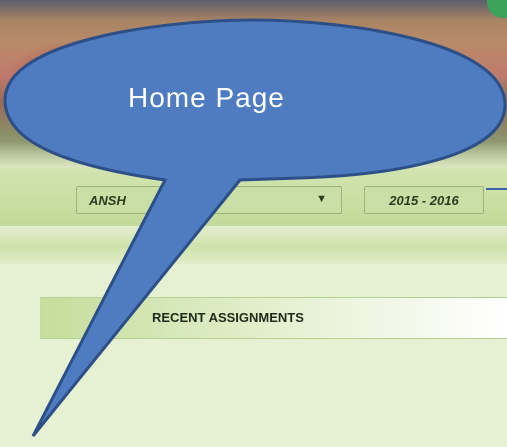 The width and height of the screenshot is (507, 447). What do you see at coordinates (206, 97) in the screenshot?
I see `callout-text: Home Page` at bounding box center [206, 97].